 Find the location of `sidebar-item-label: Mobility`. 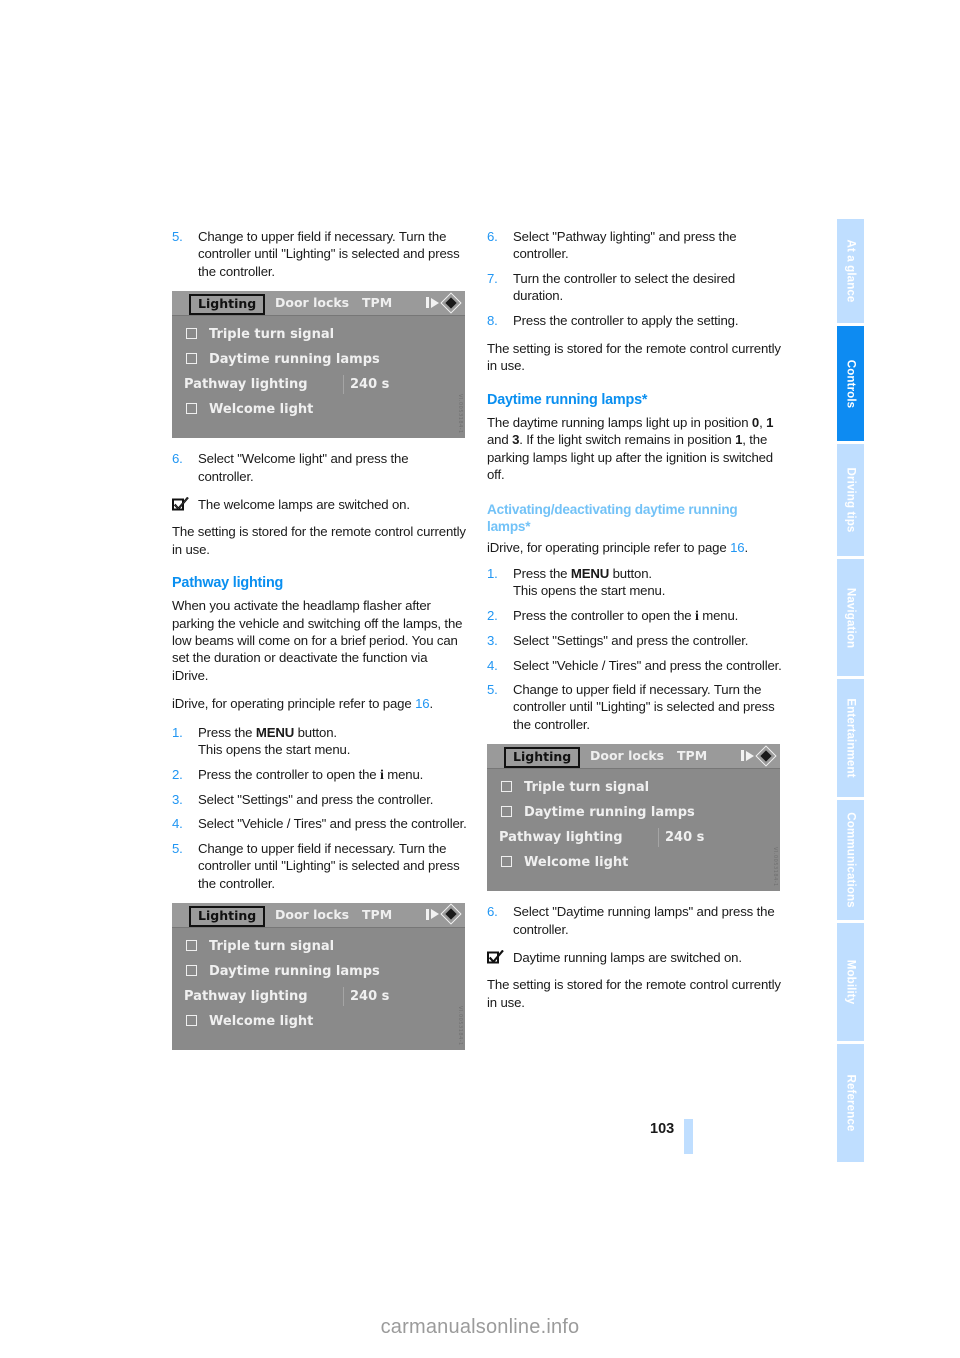

sidebar-item-label: Mobility is located at coordinates (850, 982).